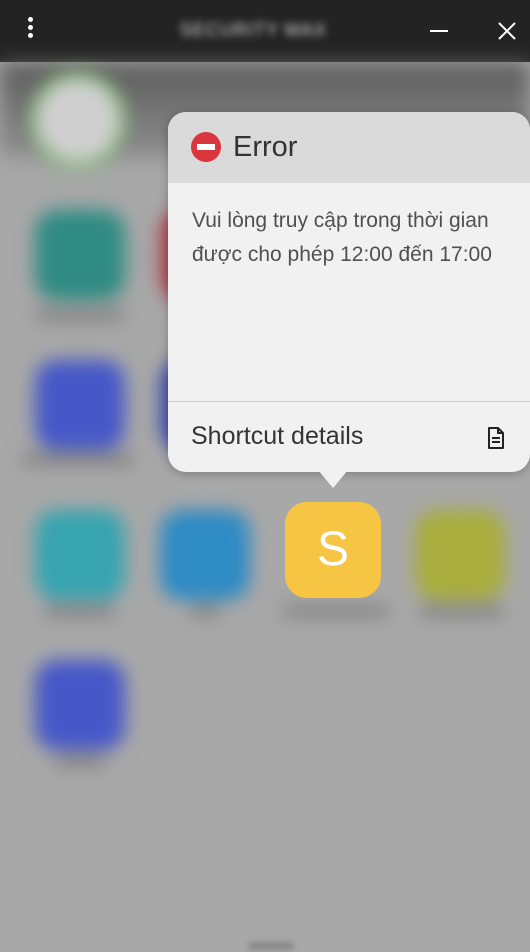 This screenshot has width=530, height=952. I want to click on document-icon, so click(496, 438).